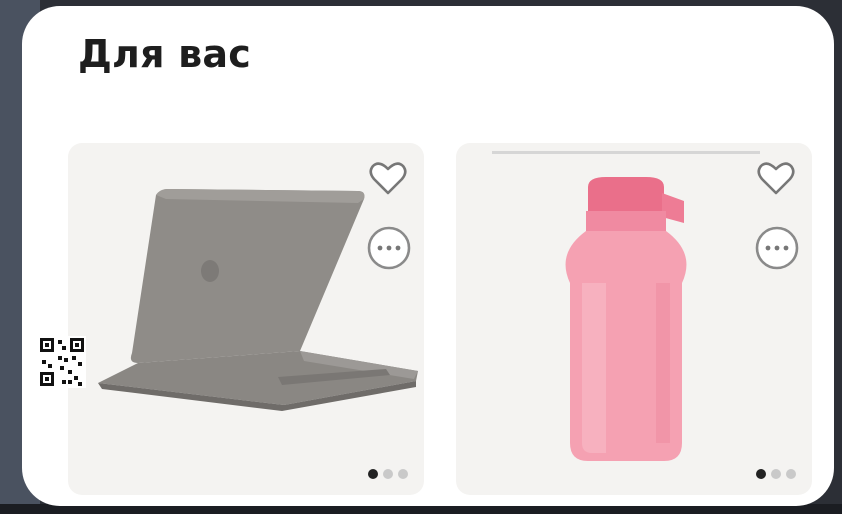  Describe the element at coordinates (62, 362) in the screenshot. I see `qr-code-icon` at that location.